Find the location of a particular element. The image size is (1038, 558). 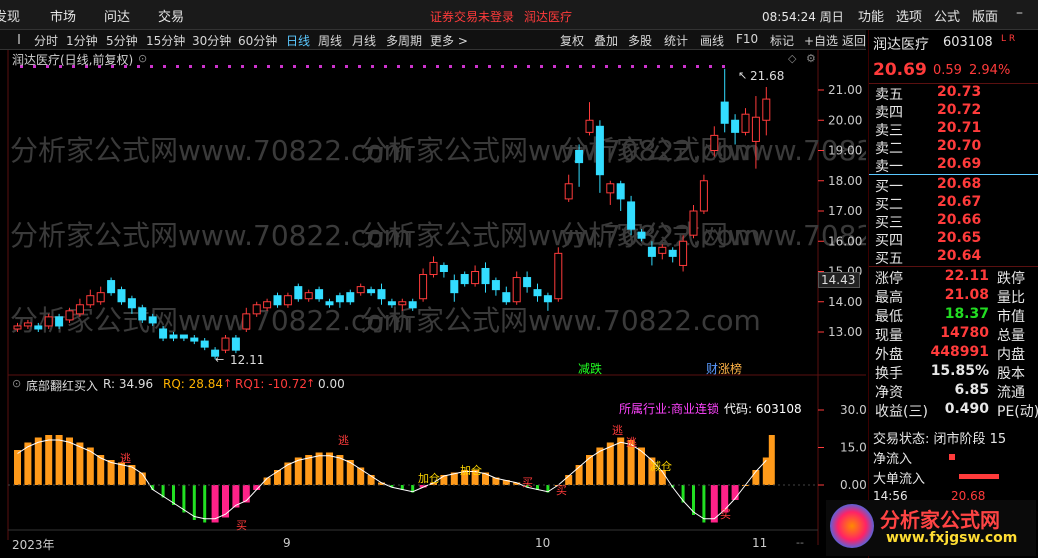

watermark-text: 分析家公式网www.70822.com is located at coordinates (560, 320).